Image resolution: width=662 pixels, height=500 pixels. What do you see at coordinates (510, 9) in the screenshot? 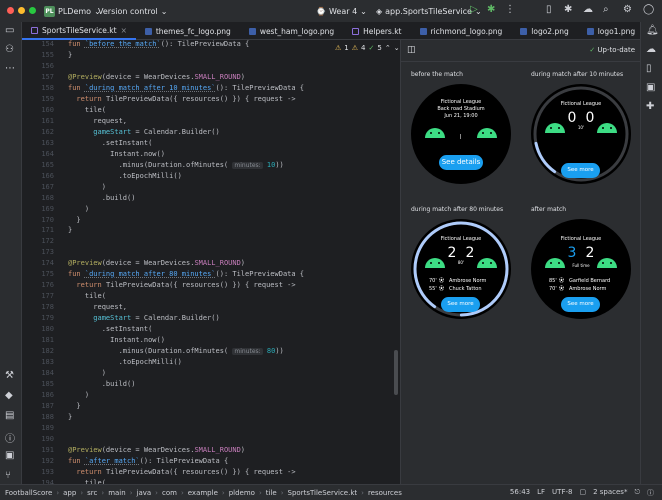
I see `more-icon: ⋮` at bounding box center [510, 9].